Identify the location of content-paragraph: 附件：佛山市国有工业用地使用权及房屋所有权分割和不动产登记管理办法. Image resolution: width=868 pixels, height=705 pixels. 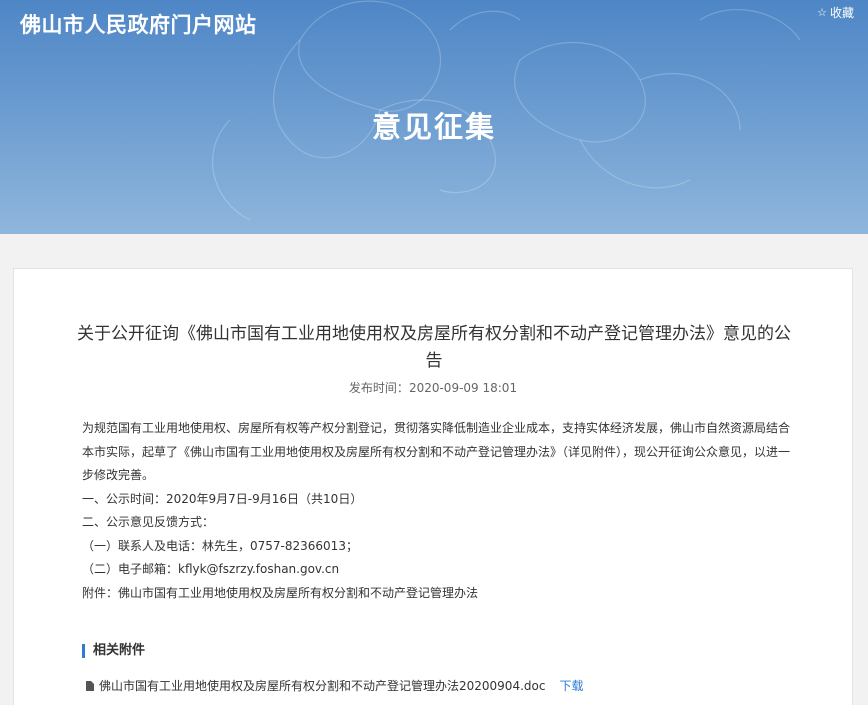
(280, 592).